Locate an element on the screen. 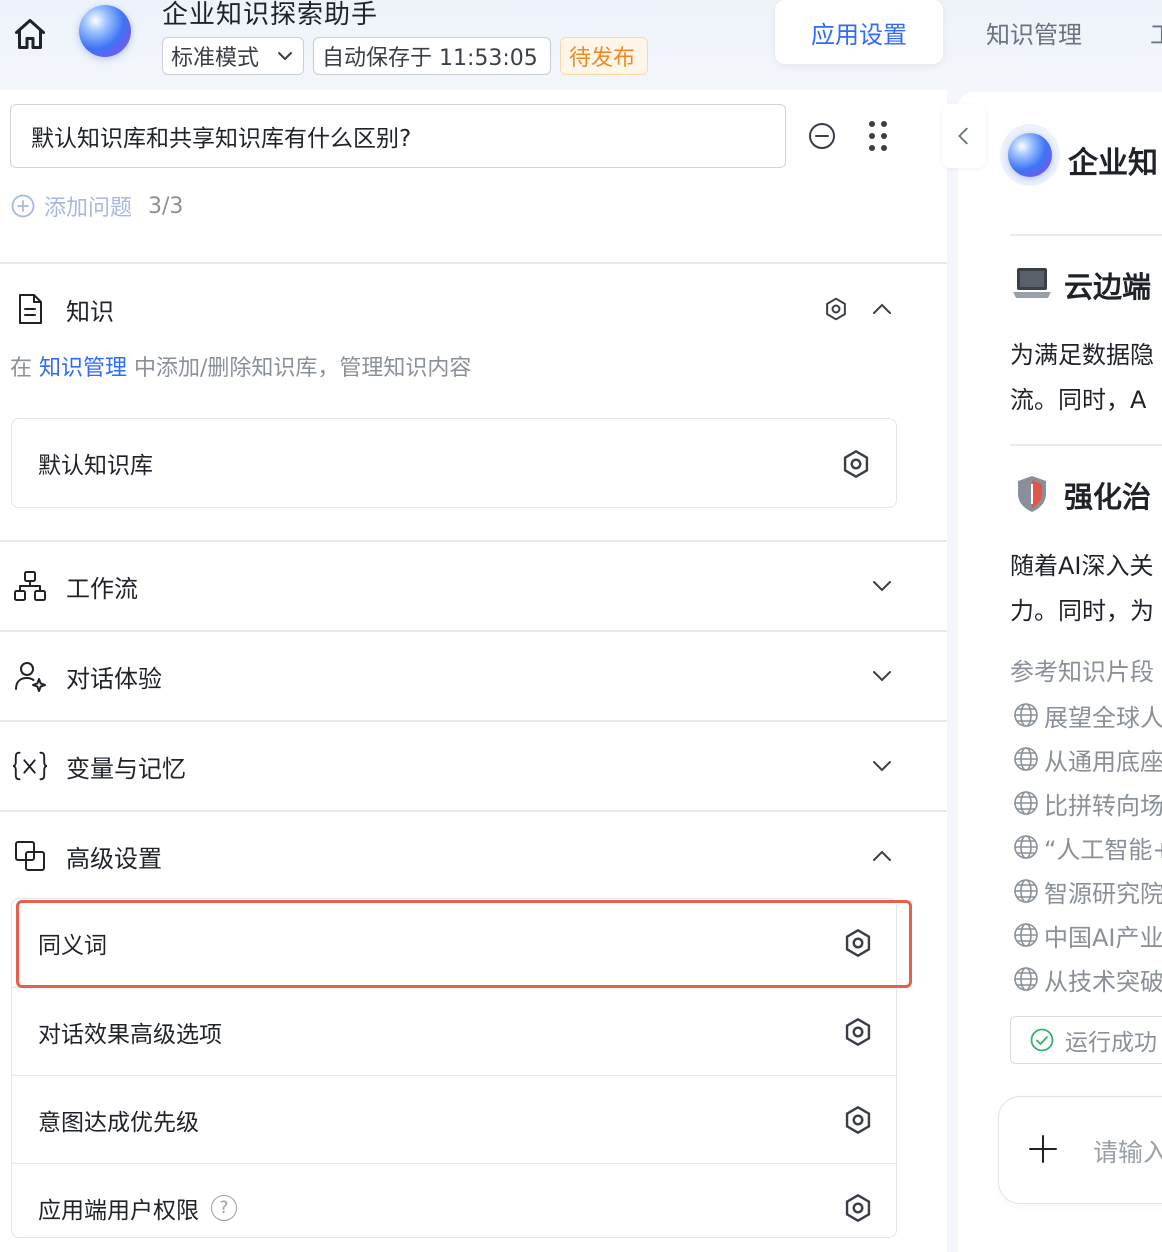  section-conversation-header: 对话体验 is located at coordinates (473, 676).